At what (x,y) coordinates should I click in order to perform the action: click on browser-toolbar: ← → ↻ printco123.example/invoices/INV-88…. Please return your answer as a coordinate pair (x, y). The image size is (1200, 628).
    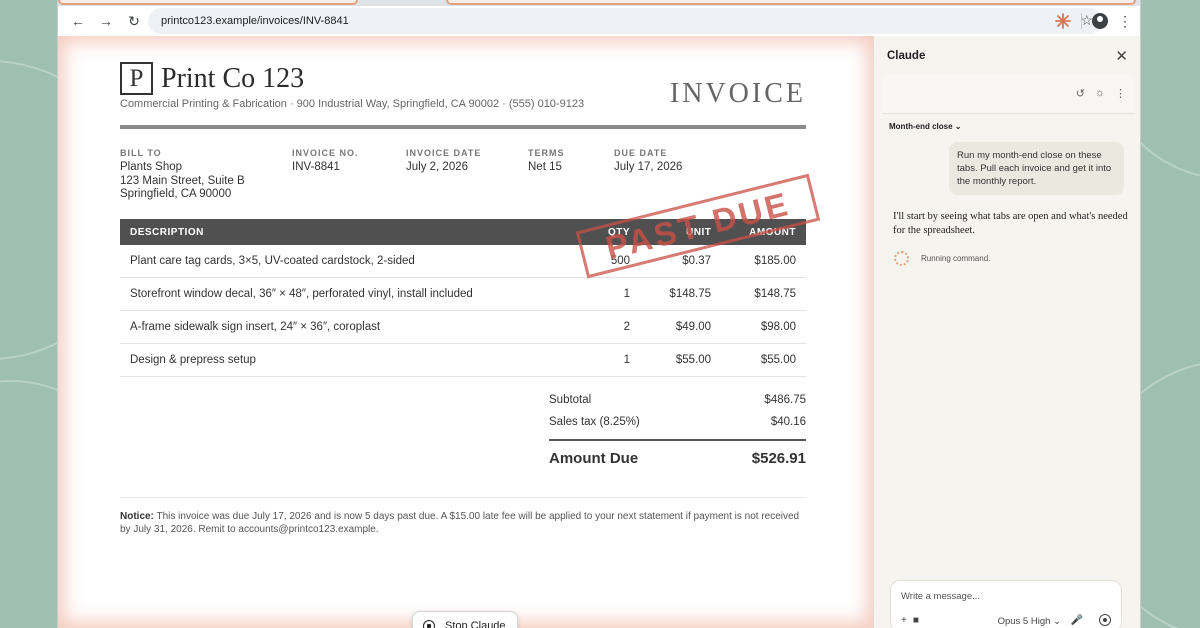
    Looking at the image, I should click on (599, 21).